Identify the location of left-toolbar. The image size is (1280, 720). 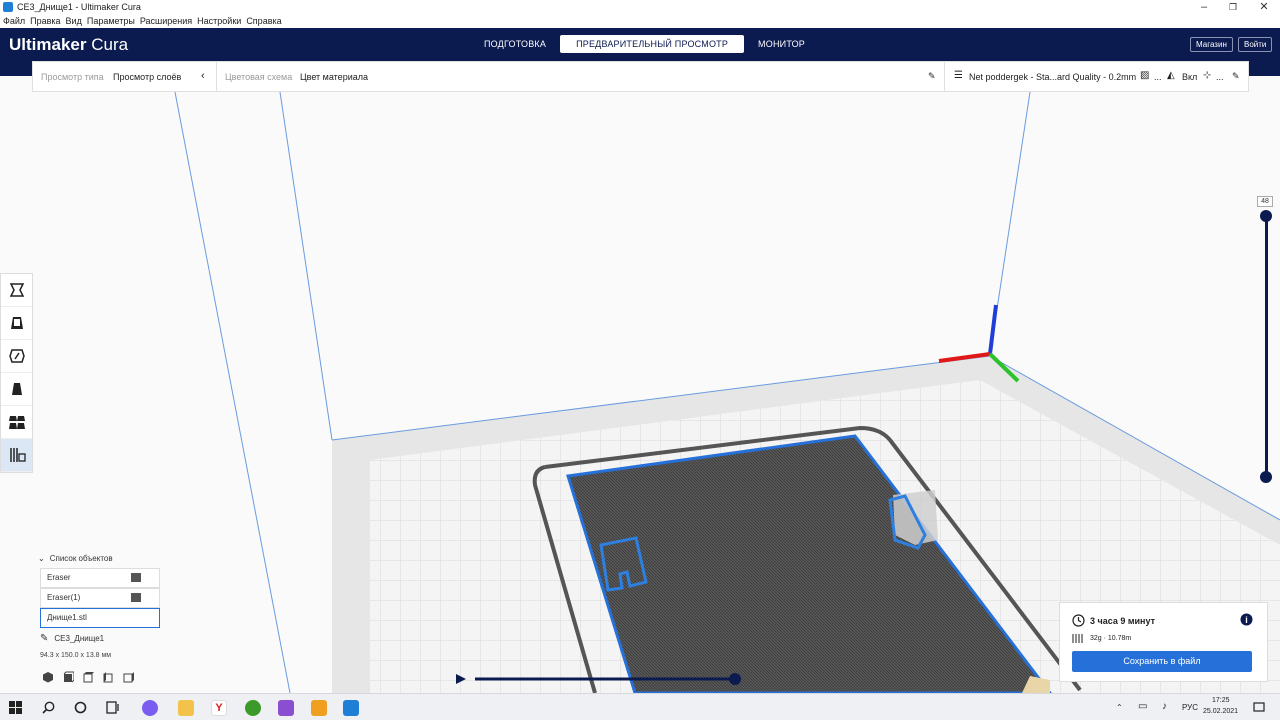
(16, 373).